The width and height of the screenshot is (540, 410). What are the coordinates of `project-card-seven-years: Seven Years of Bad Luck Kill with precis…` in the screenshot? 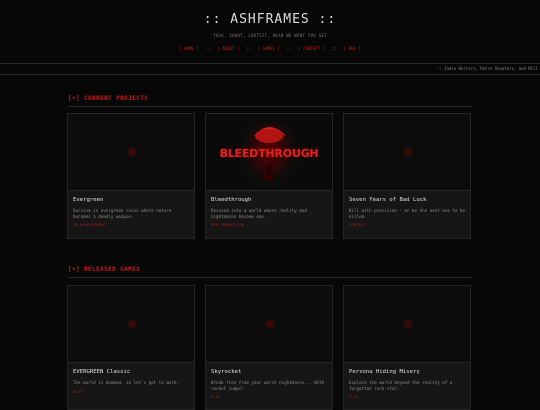 It's located at (407, 176).